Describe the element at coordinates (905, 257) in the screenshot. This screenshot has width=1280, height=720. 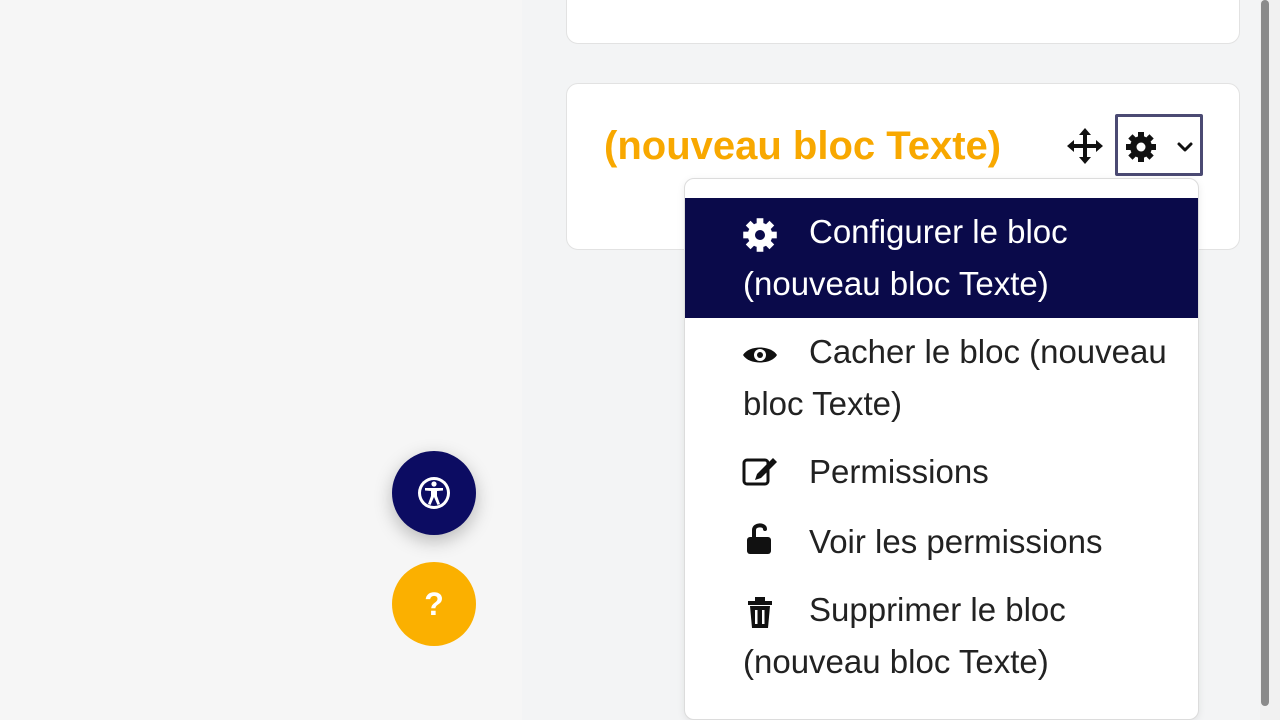
I see `menu-item-label: Configurer le bloc (nouveau bloc Texte)` at that location.